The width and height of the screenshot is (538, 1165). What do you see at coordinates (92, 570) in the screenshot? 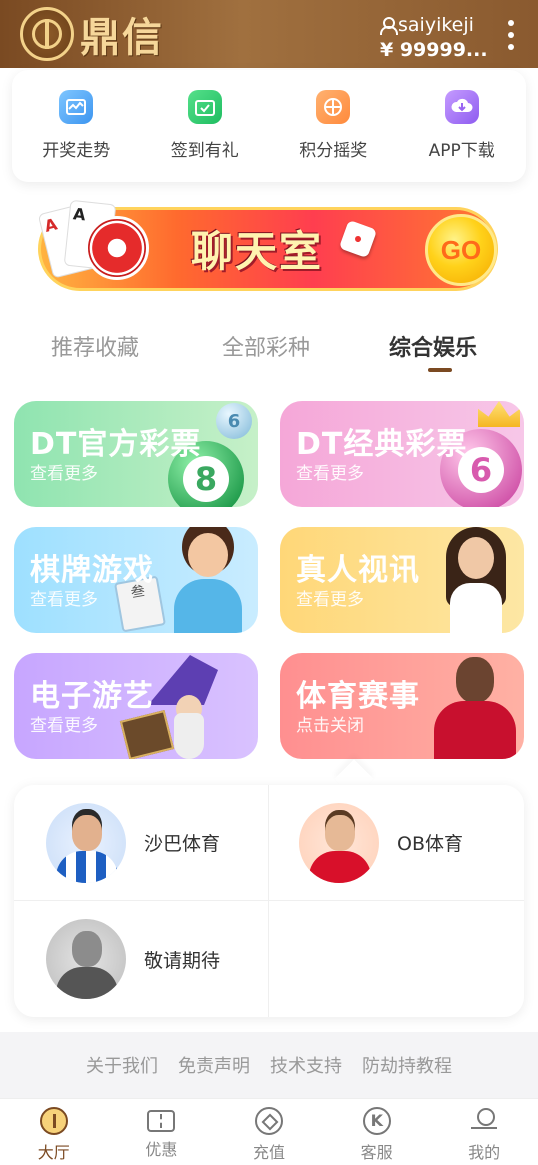
I see `category-title: 棋牌游戏` at bounding box center [92, 570].